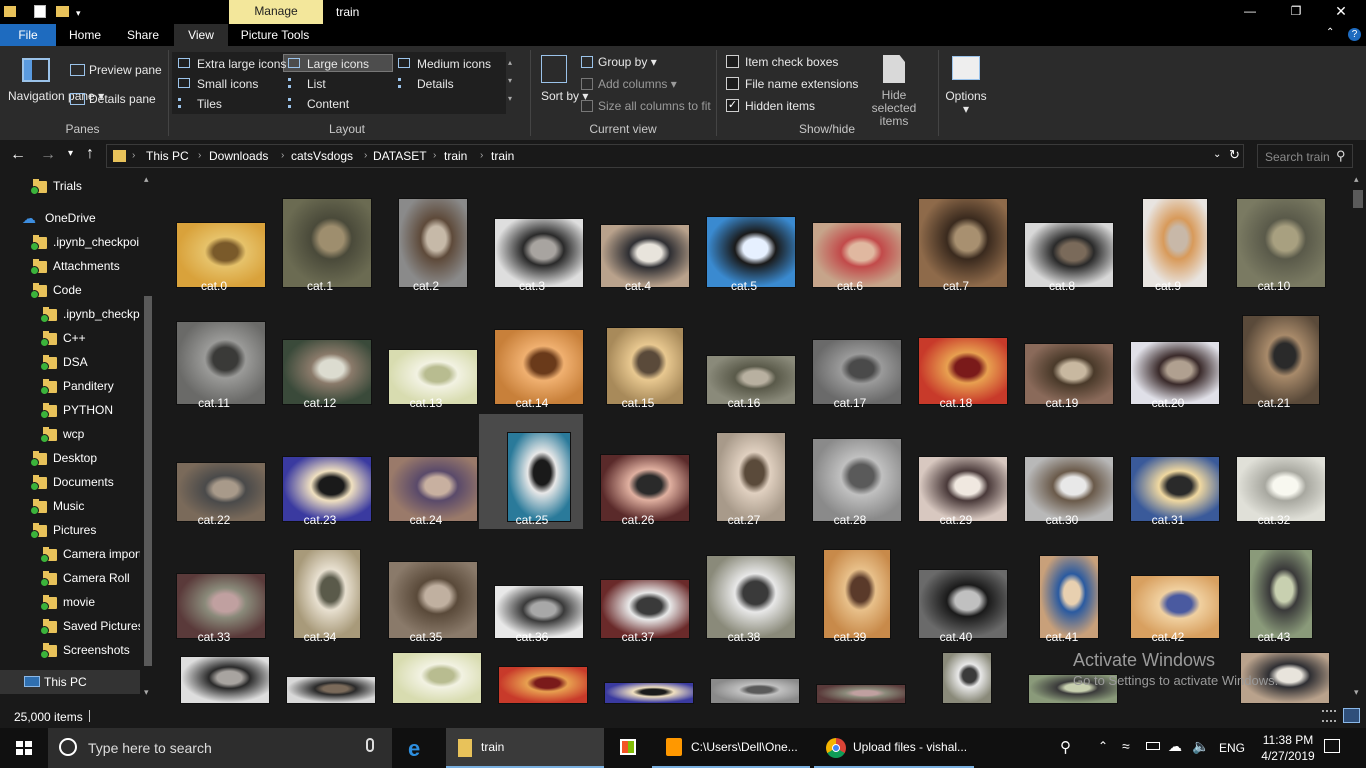 The height and width of the screenshot is (768, 1366). Describe the element at coordinates (70, 626) in the screenshot. I see `nav-item: Saved Pictures` at that location.